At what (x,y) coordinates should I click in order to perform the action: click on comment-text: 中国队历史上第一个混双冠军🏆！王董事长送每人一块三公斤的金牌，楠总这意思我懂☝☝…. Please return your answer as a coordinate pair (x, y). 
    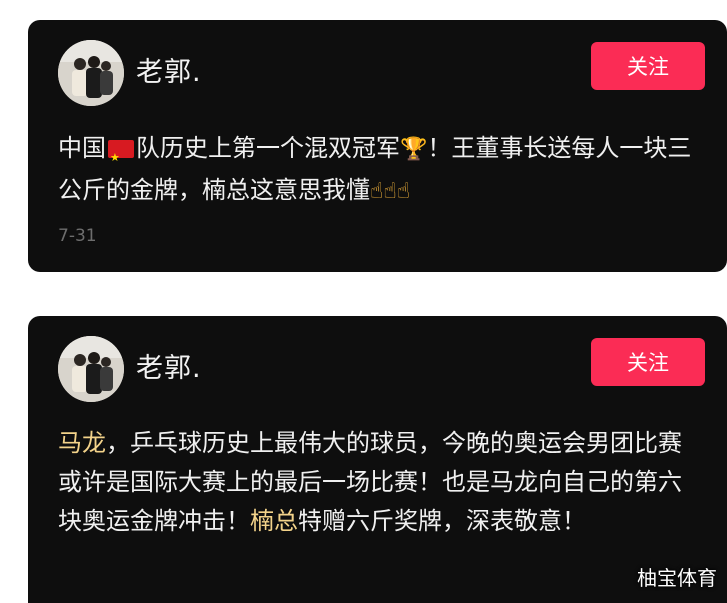
    Looking at the image, I should click on (380, 170).